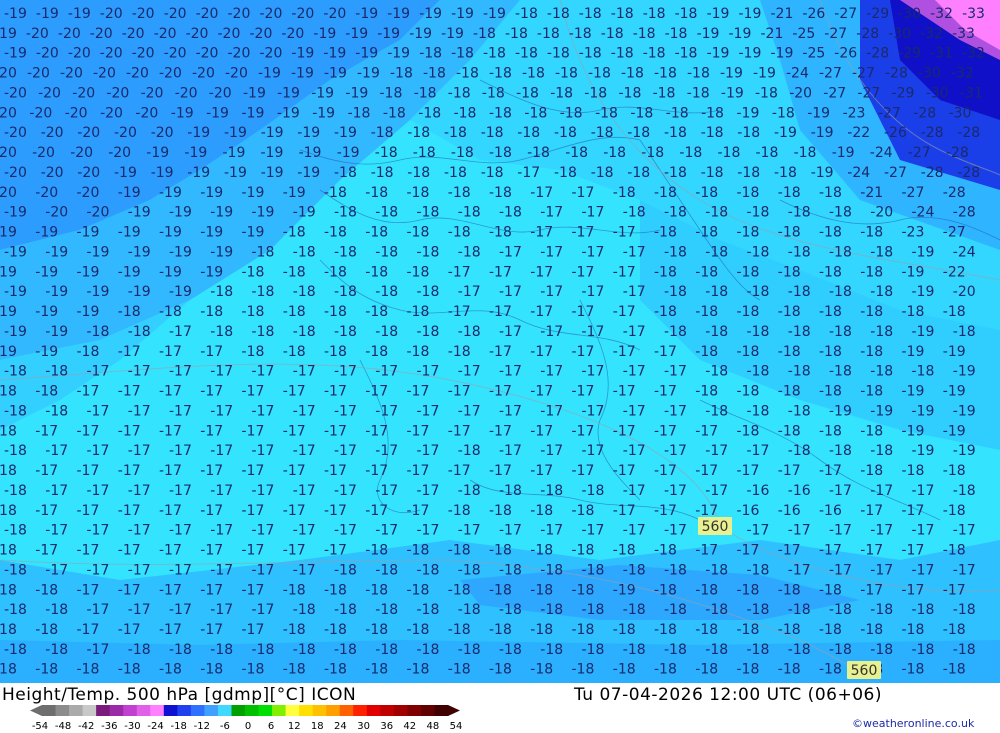  What do you see at coordinates (913, 723) in the screenshot?
I see `credit-link: ©weatheronline.co.uk` at bounding box center [913, 723].